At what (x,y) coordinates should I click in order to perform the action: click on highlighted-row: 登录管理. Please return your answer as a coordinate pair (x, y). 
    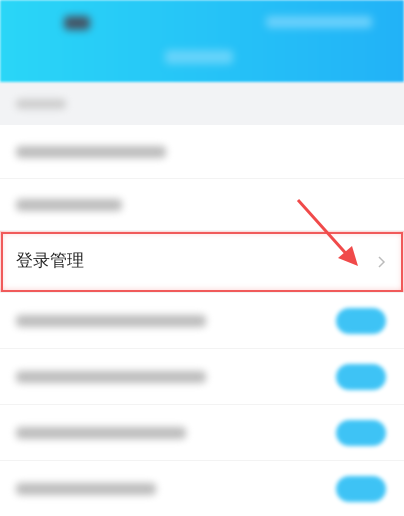
    Looking at the image, I should click on (202, 262).